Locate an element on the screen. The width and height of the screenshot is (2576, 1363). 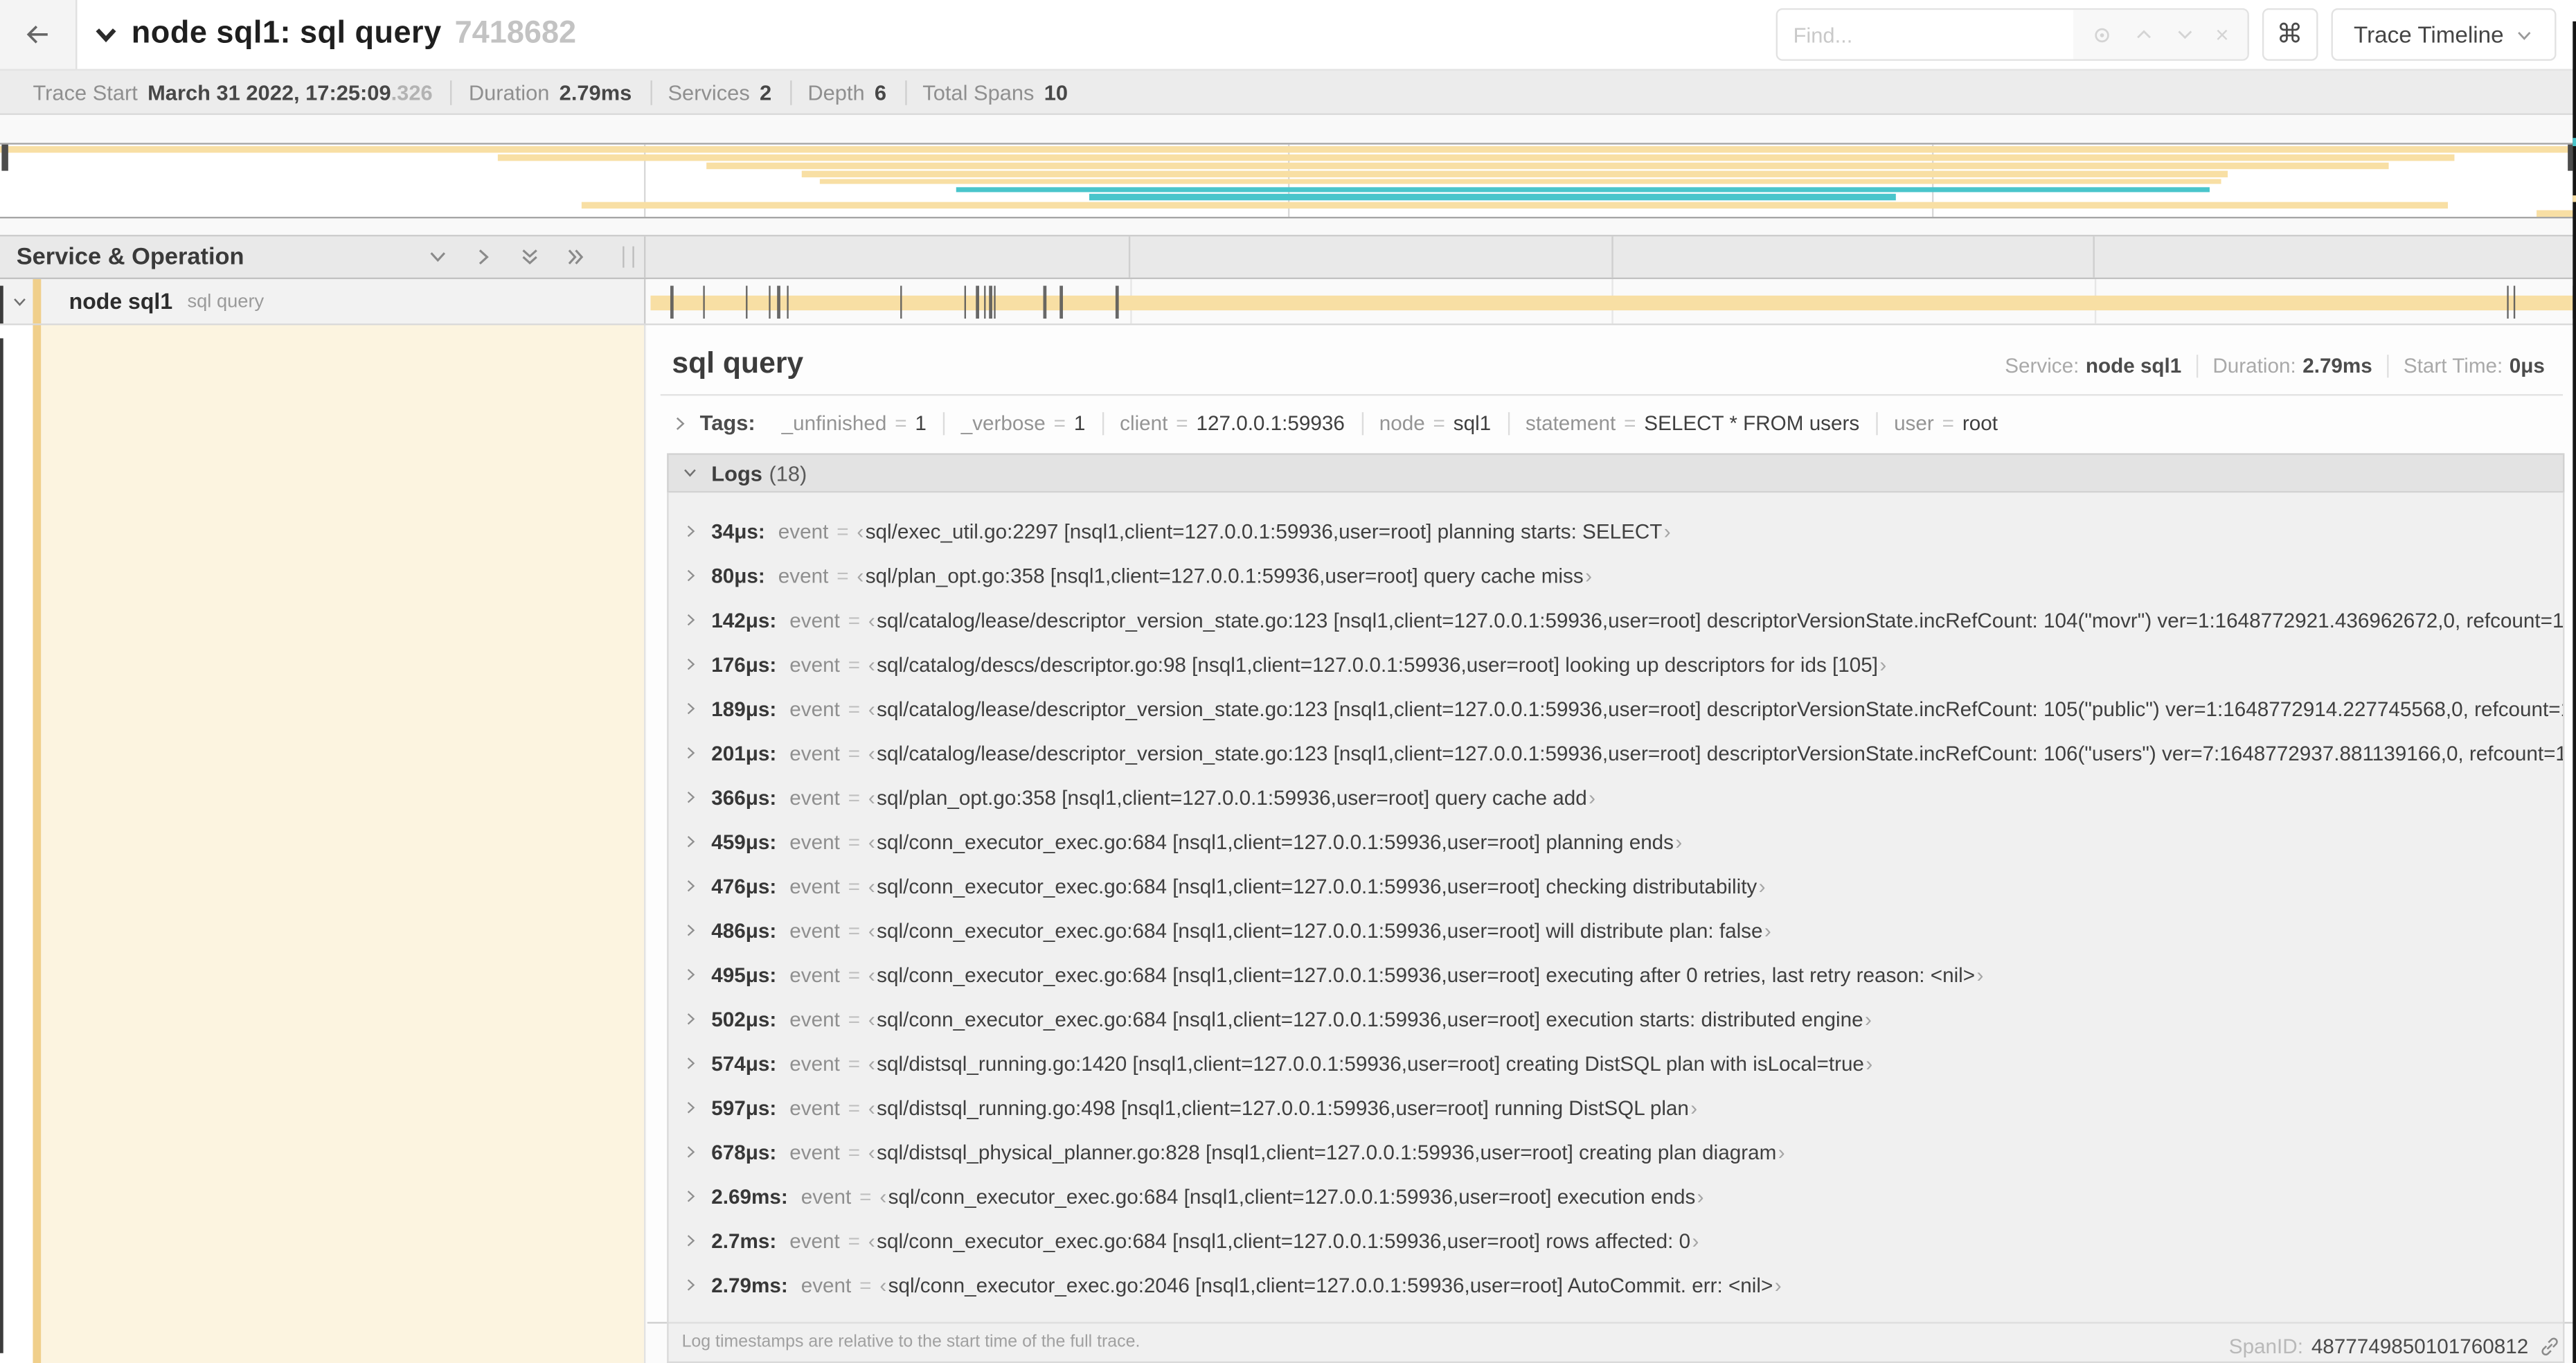
back-button is located at coordinates (39, 34).